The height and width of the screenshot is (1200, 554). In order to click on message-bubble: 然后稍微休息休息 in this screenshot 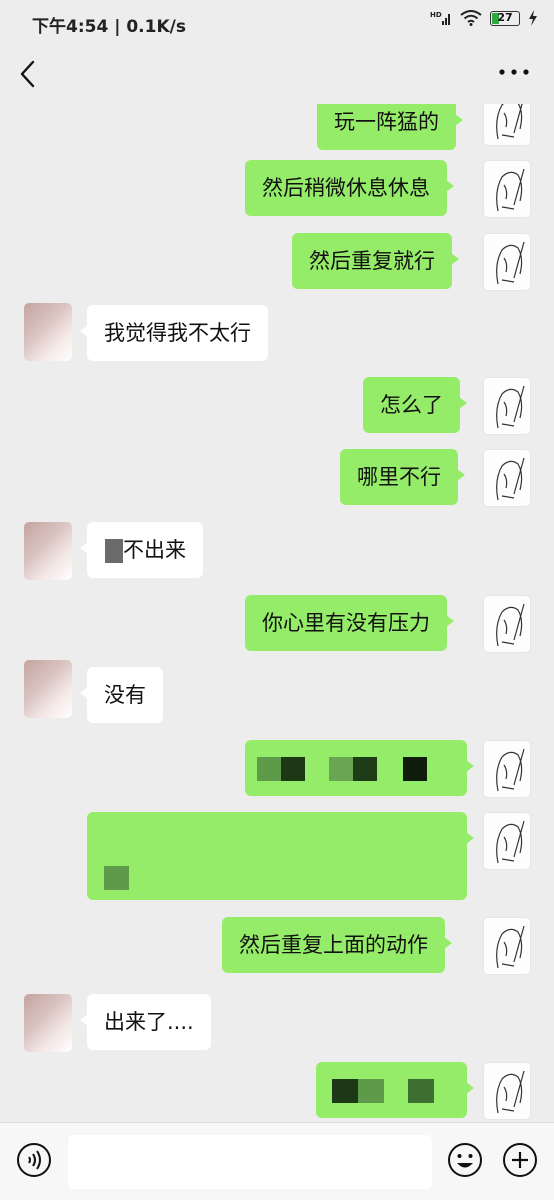, I will do `click(349, 188)`.